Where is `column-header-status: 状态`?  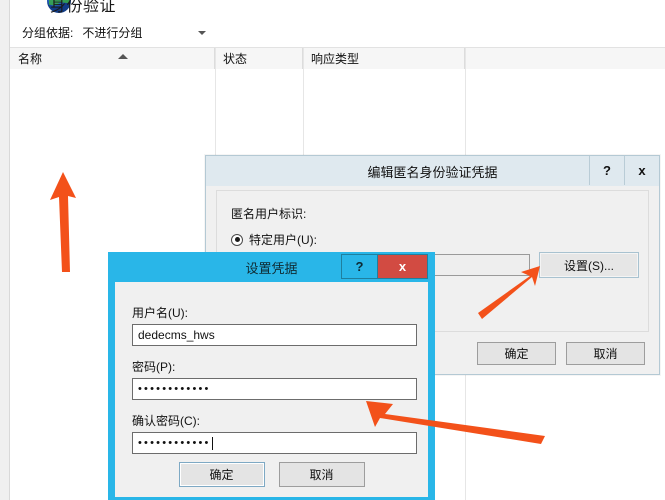
column-header-status: 状态 is located at coordinates (259, 58).